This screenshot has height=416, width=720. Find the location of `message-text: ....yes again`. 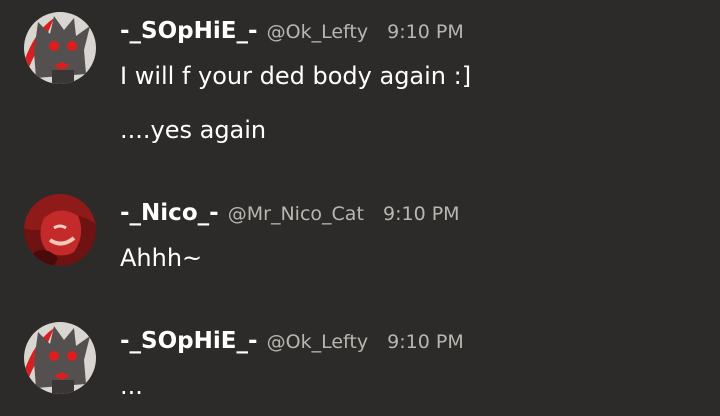

message-text: ....yes again is located at coordinates (193, 130).